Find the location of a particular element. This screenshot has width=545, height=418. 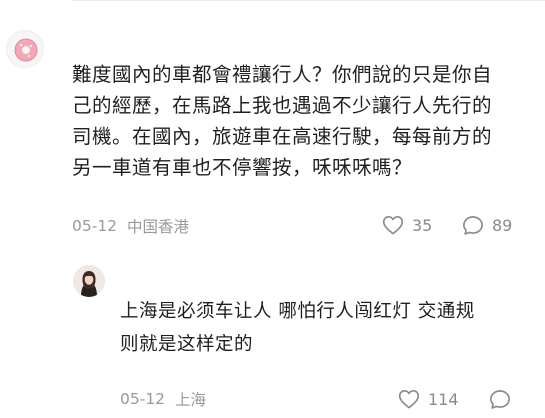

comment-meta: 05-12 中国香港 is located at coordinates (130, 226).